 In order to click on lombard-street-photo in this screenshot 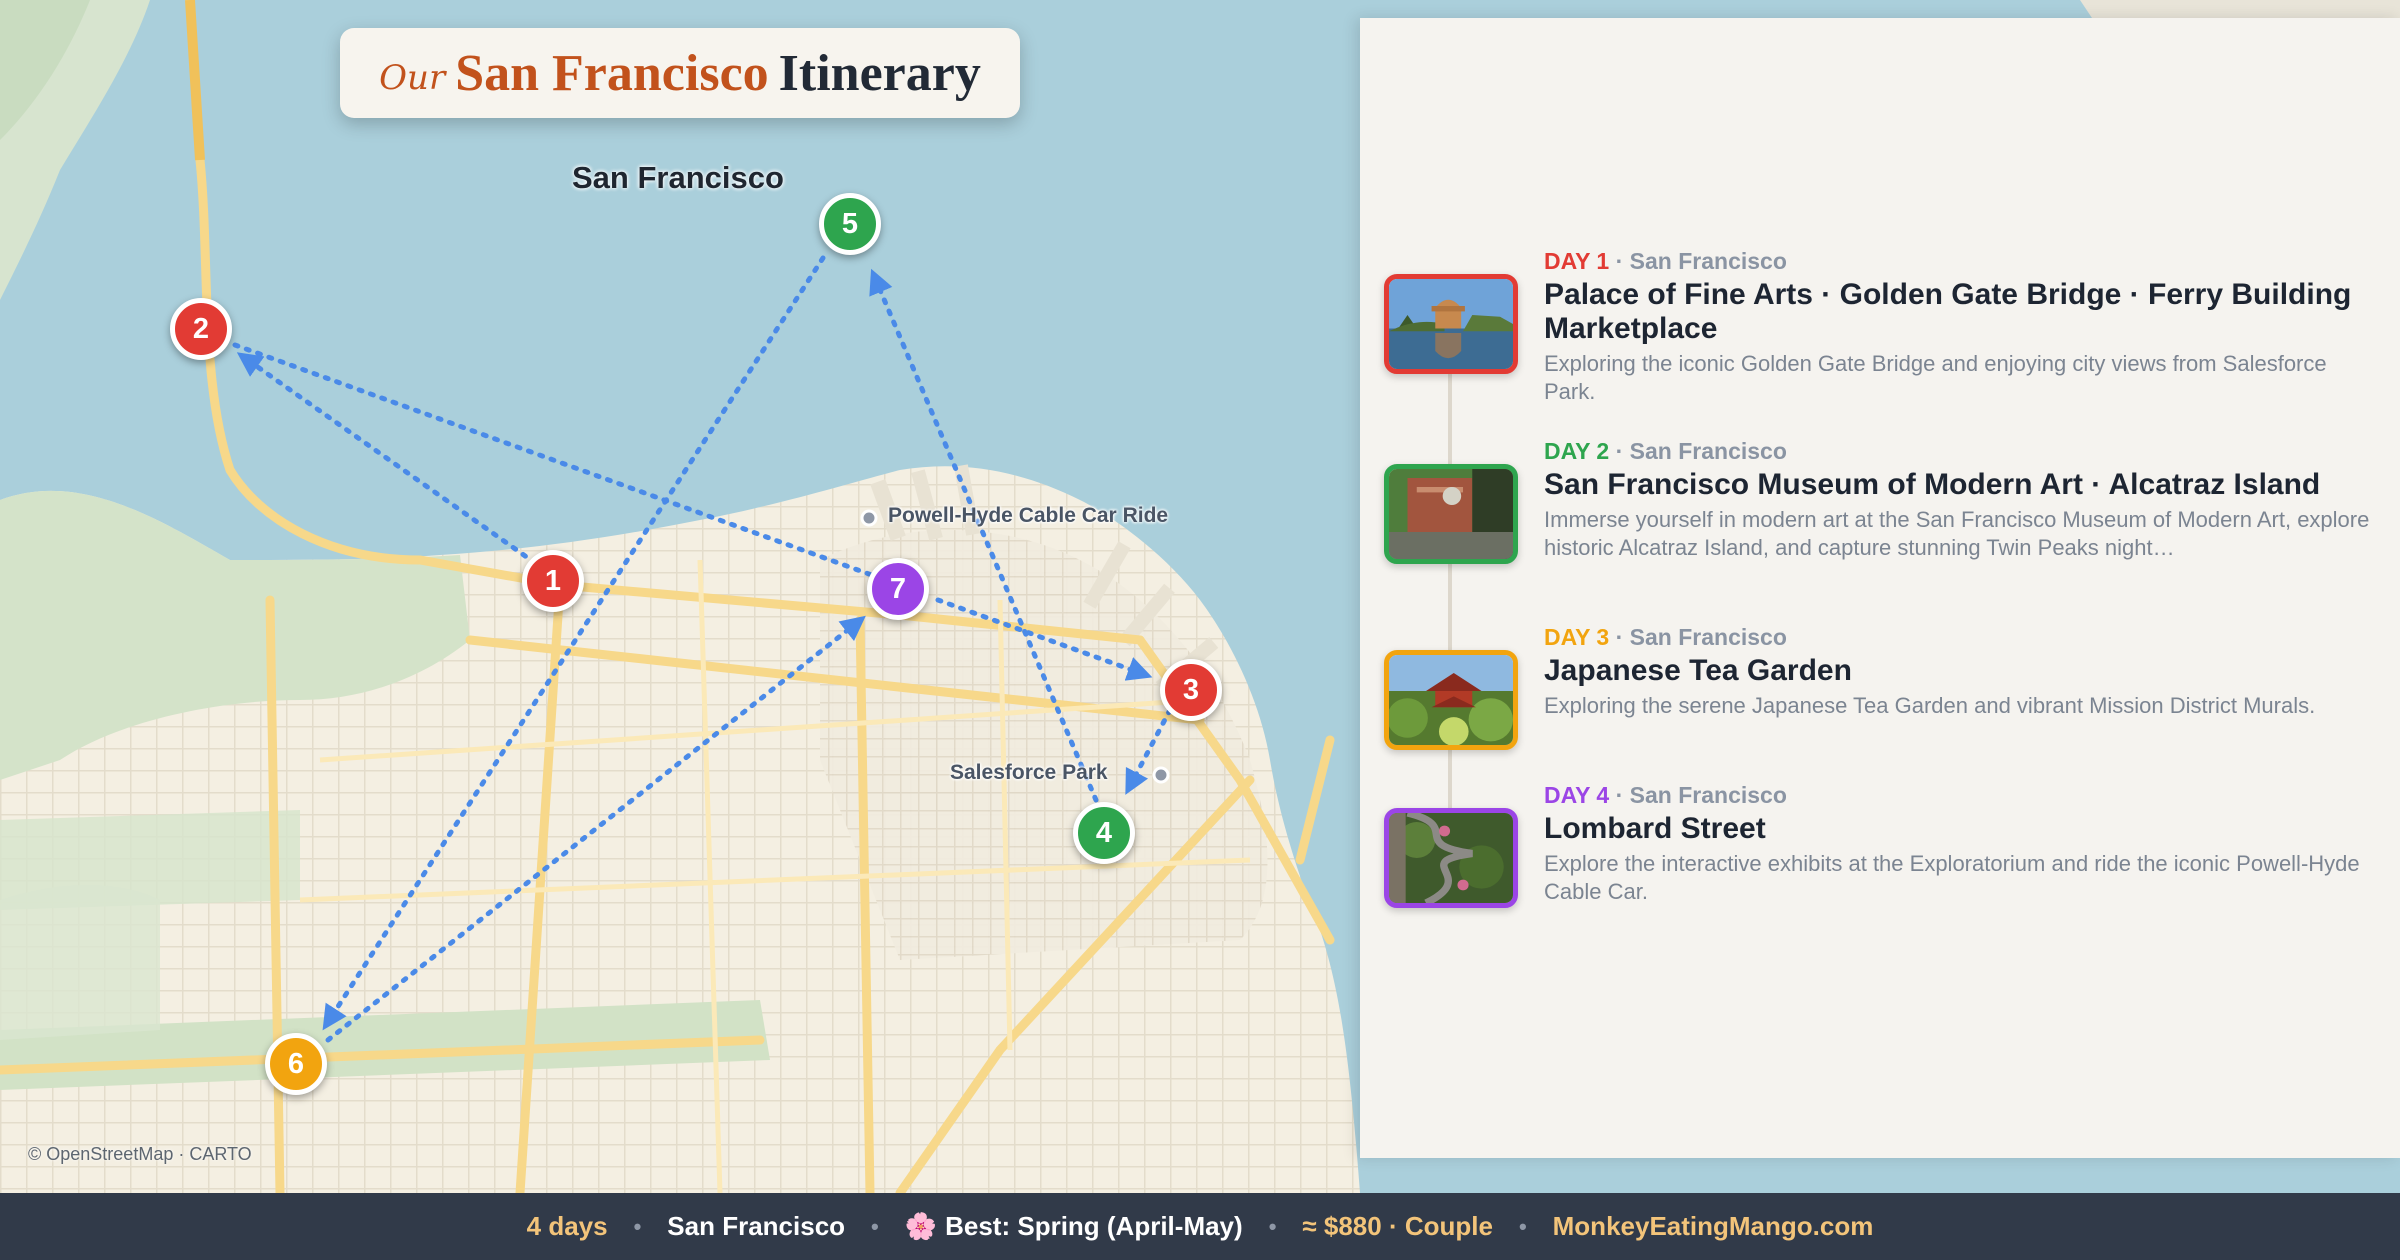, I will do `click(1451, 858)`.